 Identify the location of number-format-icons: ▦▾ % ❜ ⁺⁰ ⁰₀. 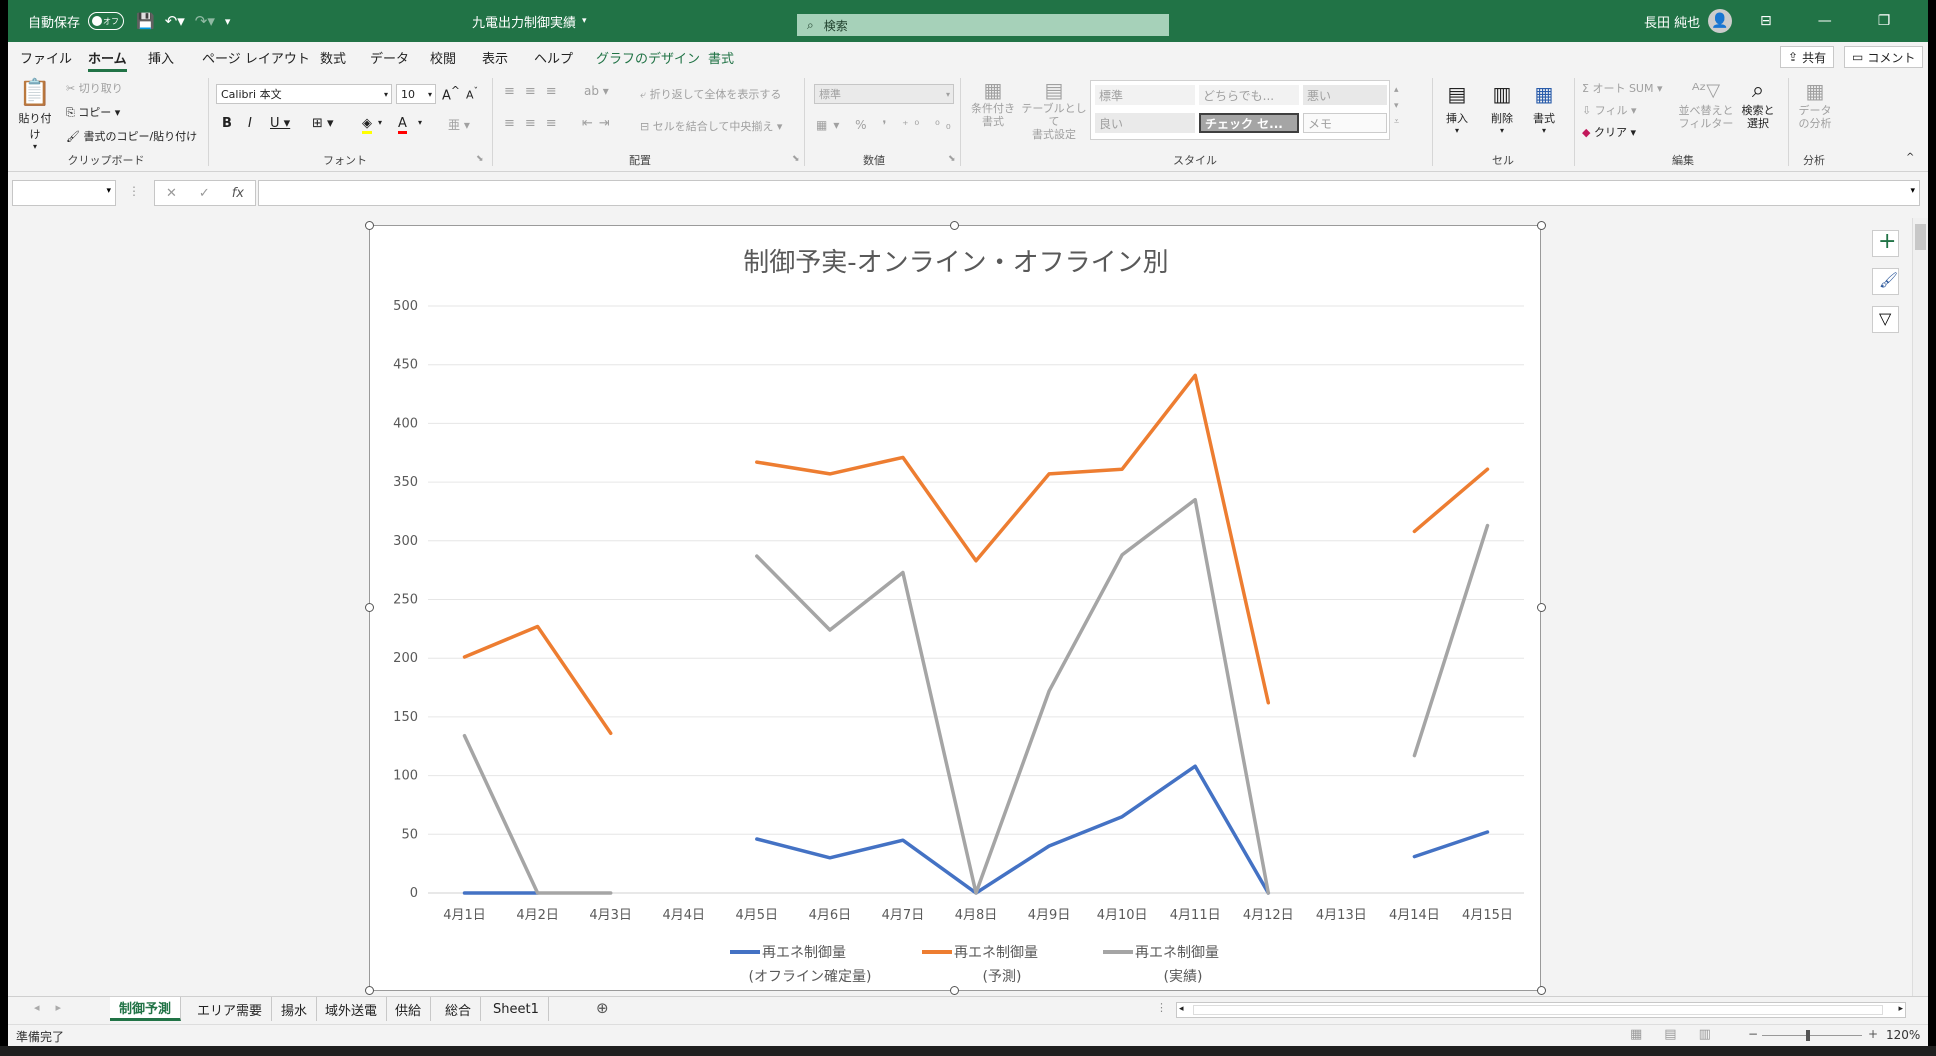
(886, 125).